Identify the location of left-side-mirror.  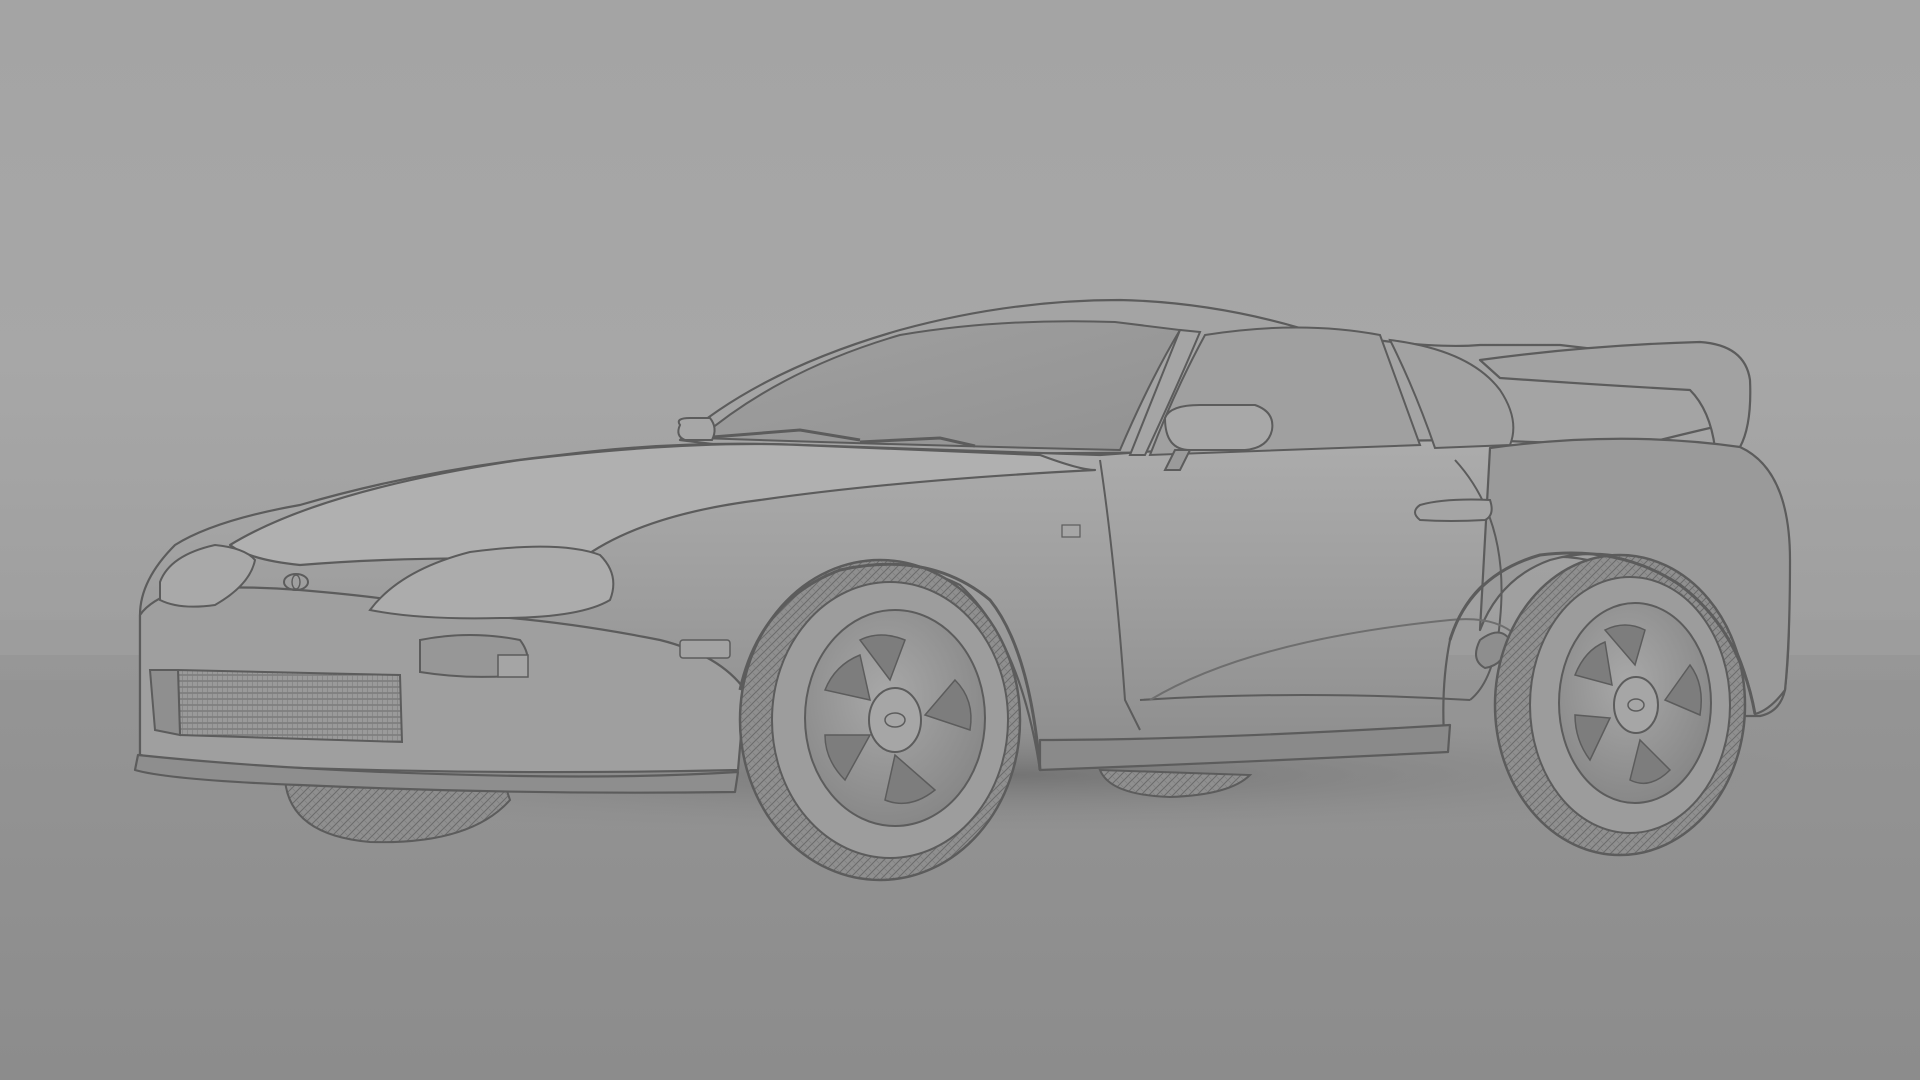
(696, 429).